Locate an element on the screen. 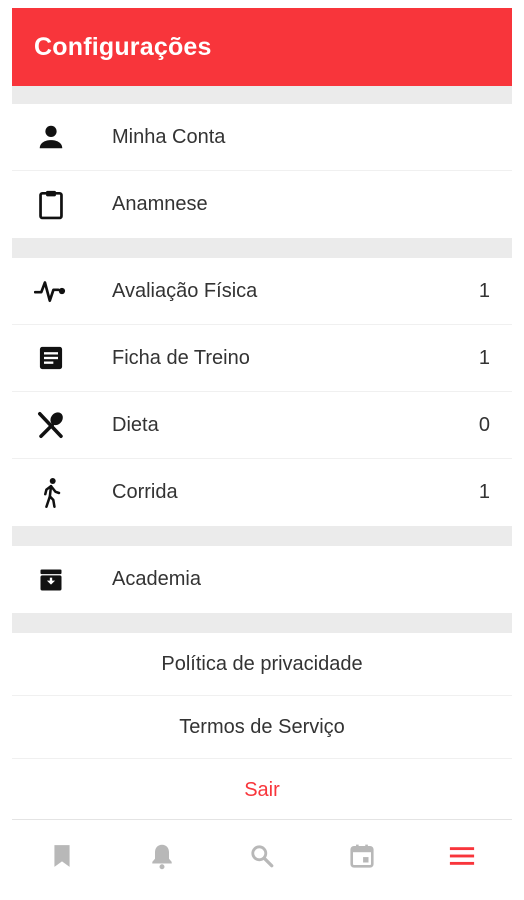 Image resolution: width=524 pixels, height=900 pixels. nav-menu is located at coordinates (462, 858).